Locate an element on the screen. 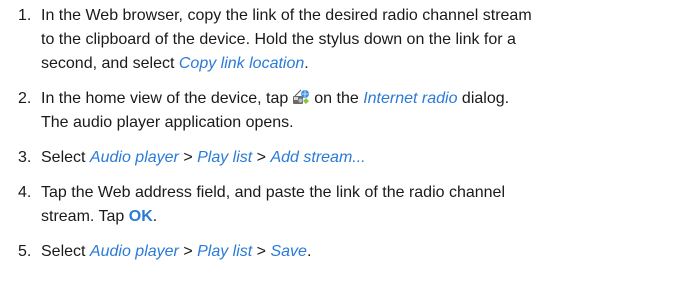 Image resolution: width=673 pixels, height=297 pixels. step-line: Select Audio player > Play list > Save. is located at coordinates (354, 252).